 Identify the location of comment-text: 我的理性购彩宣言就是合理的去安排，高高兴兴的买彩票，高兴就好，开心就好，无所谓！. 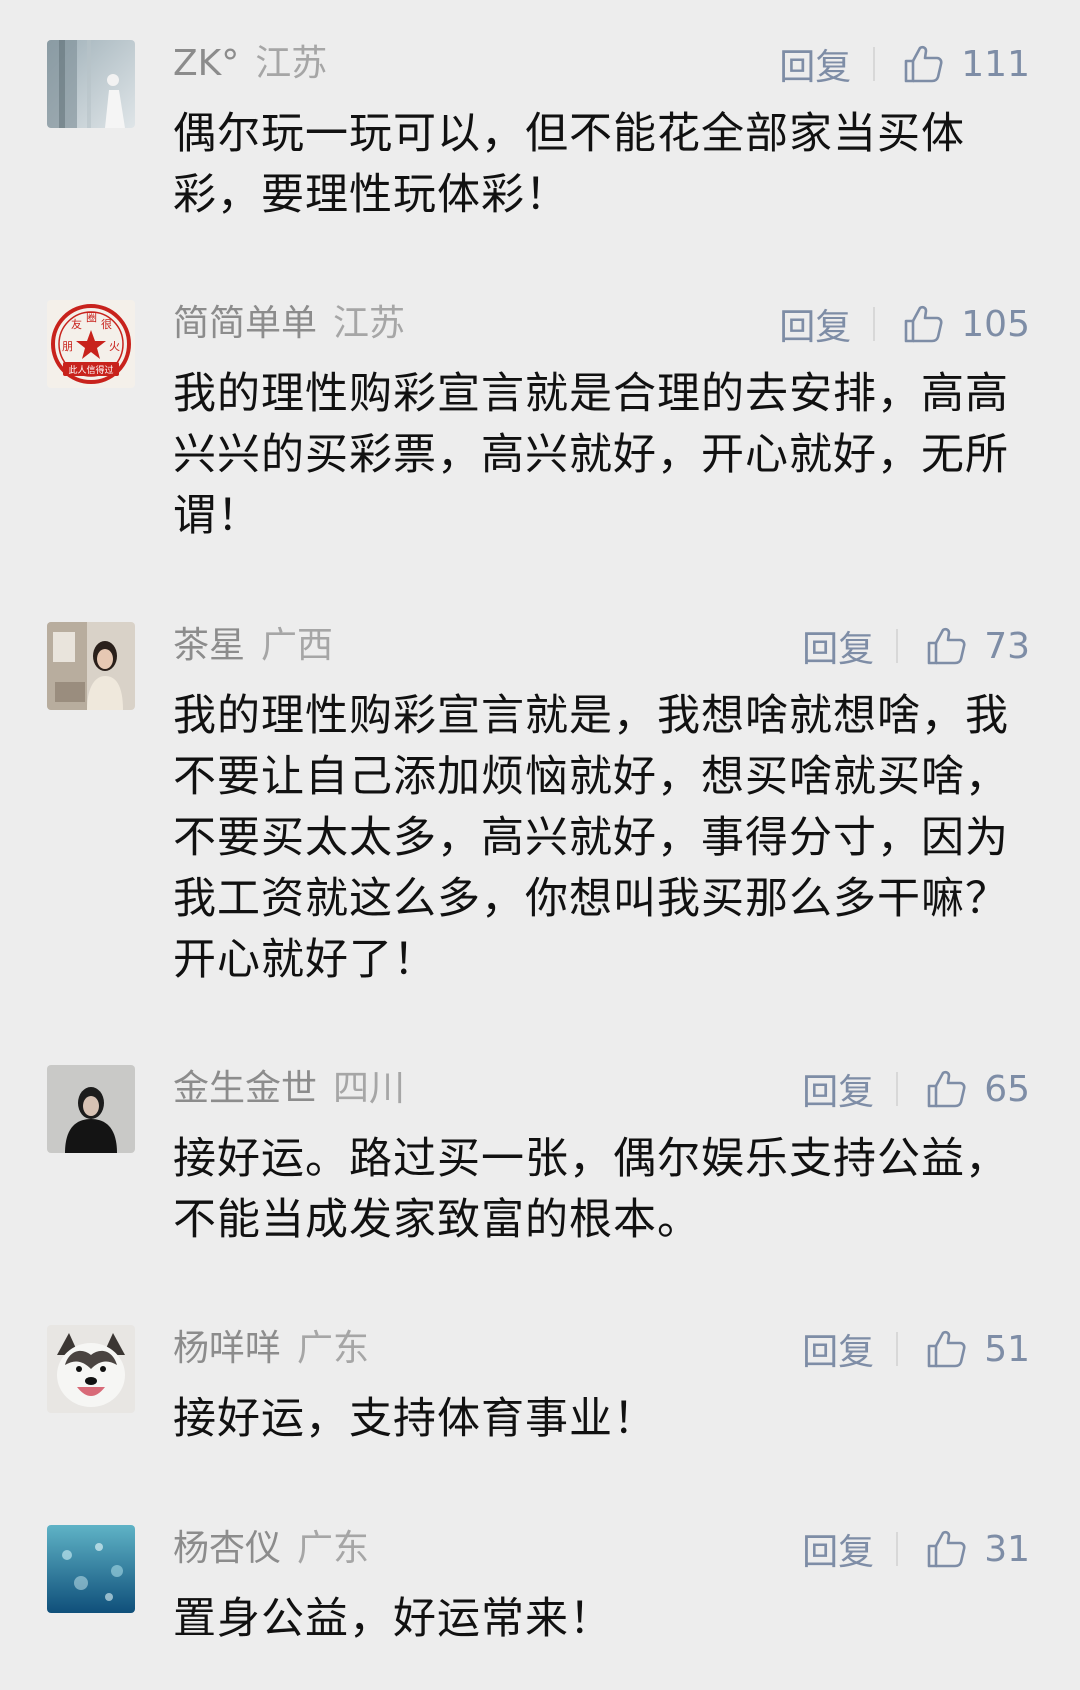
(591, 455).